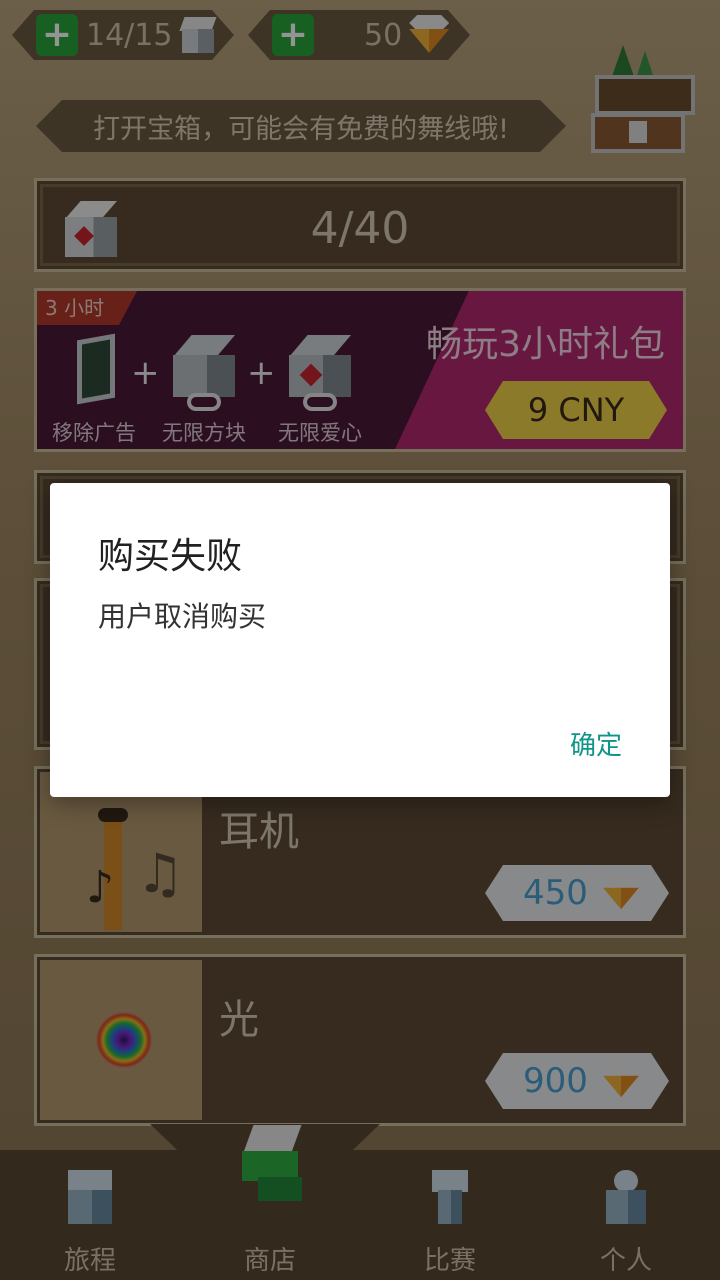 This screenshot has width=720, height=1280. Describe the element at coordinates (170, 556) in the screenshot. I see `dialog-title: 购买失败` at that location.